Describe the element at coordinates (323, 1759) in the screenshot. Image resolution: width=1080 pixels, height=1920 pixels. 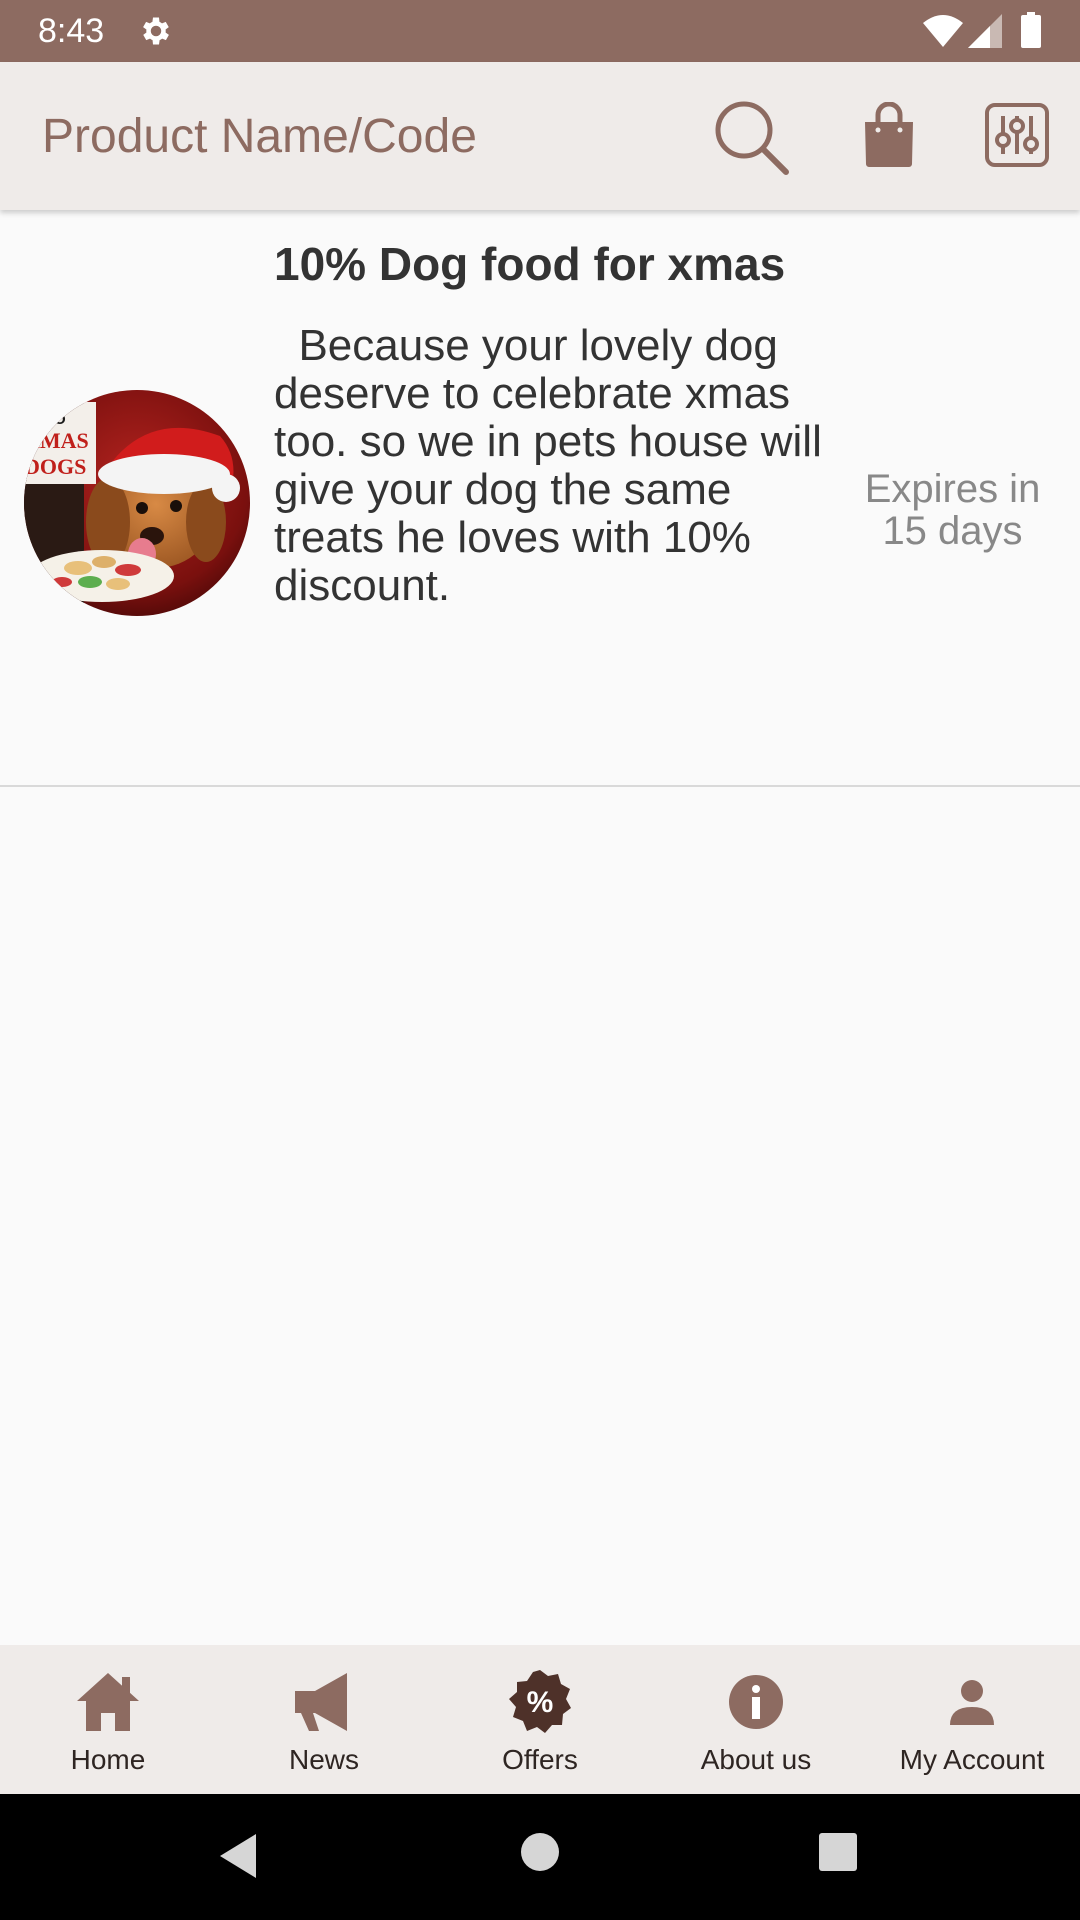
I see `nav-label-news: News` at that location.